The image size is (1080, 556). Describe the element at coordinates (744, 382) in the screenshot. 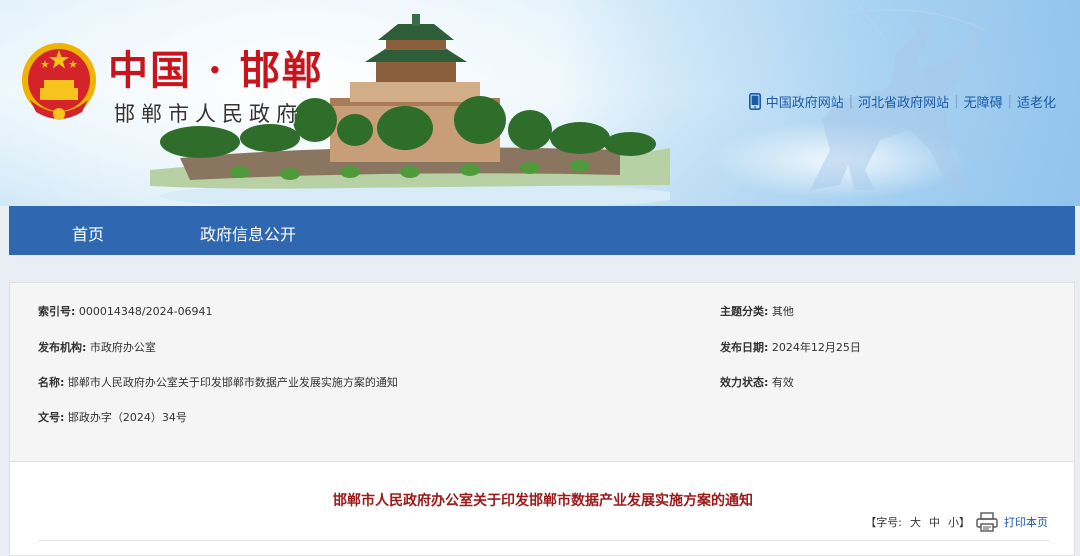

I see `meta-label: 效力状态:` at that location.